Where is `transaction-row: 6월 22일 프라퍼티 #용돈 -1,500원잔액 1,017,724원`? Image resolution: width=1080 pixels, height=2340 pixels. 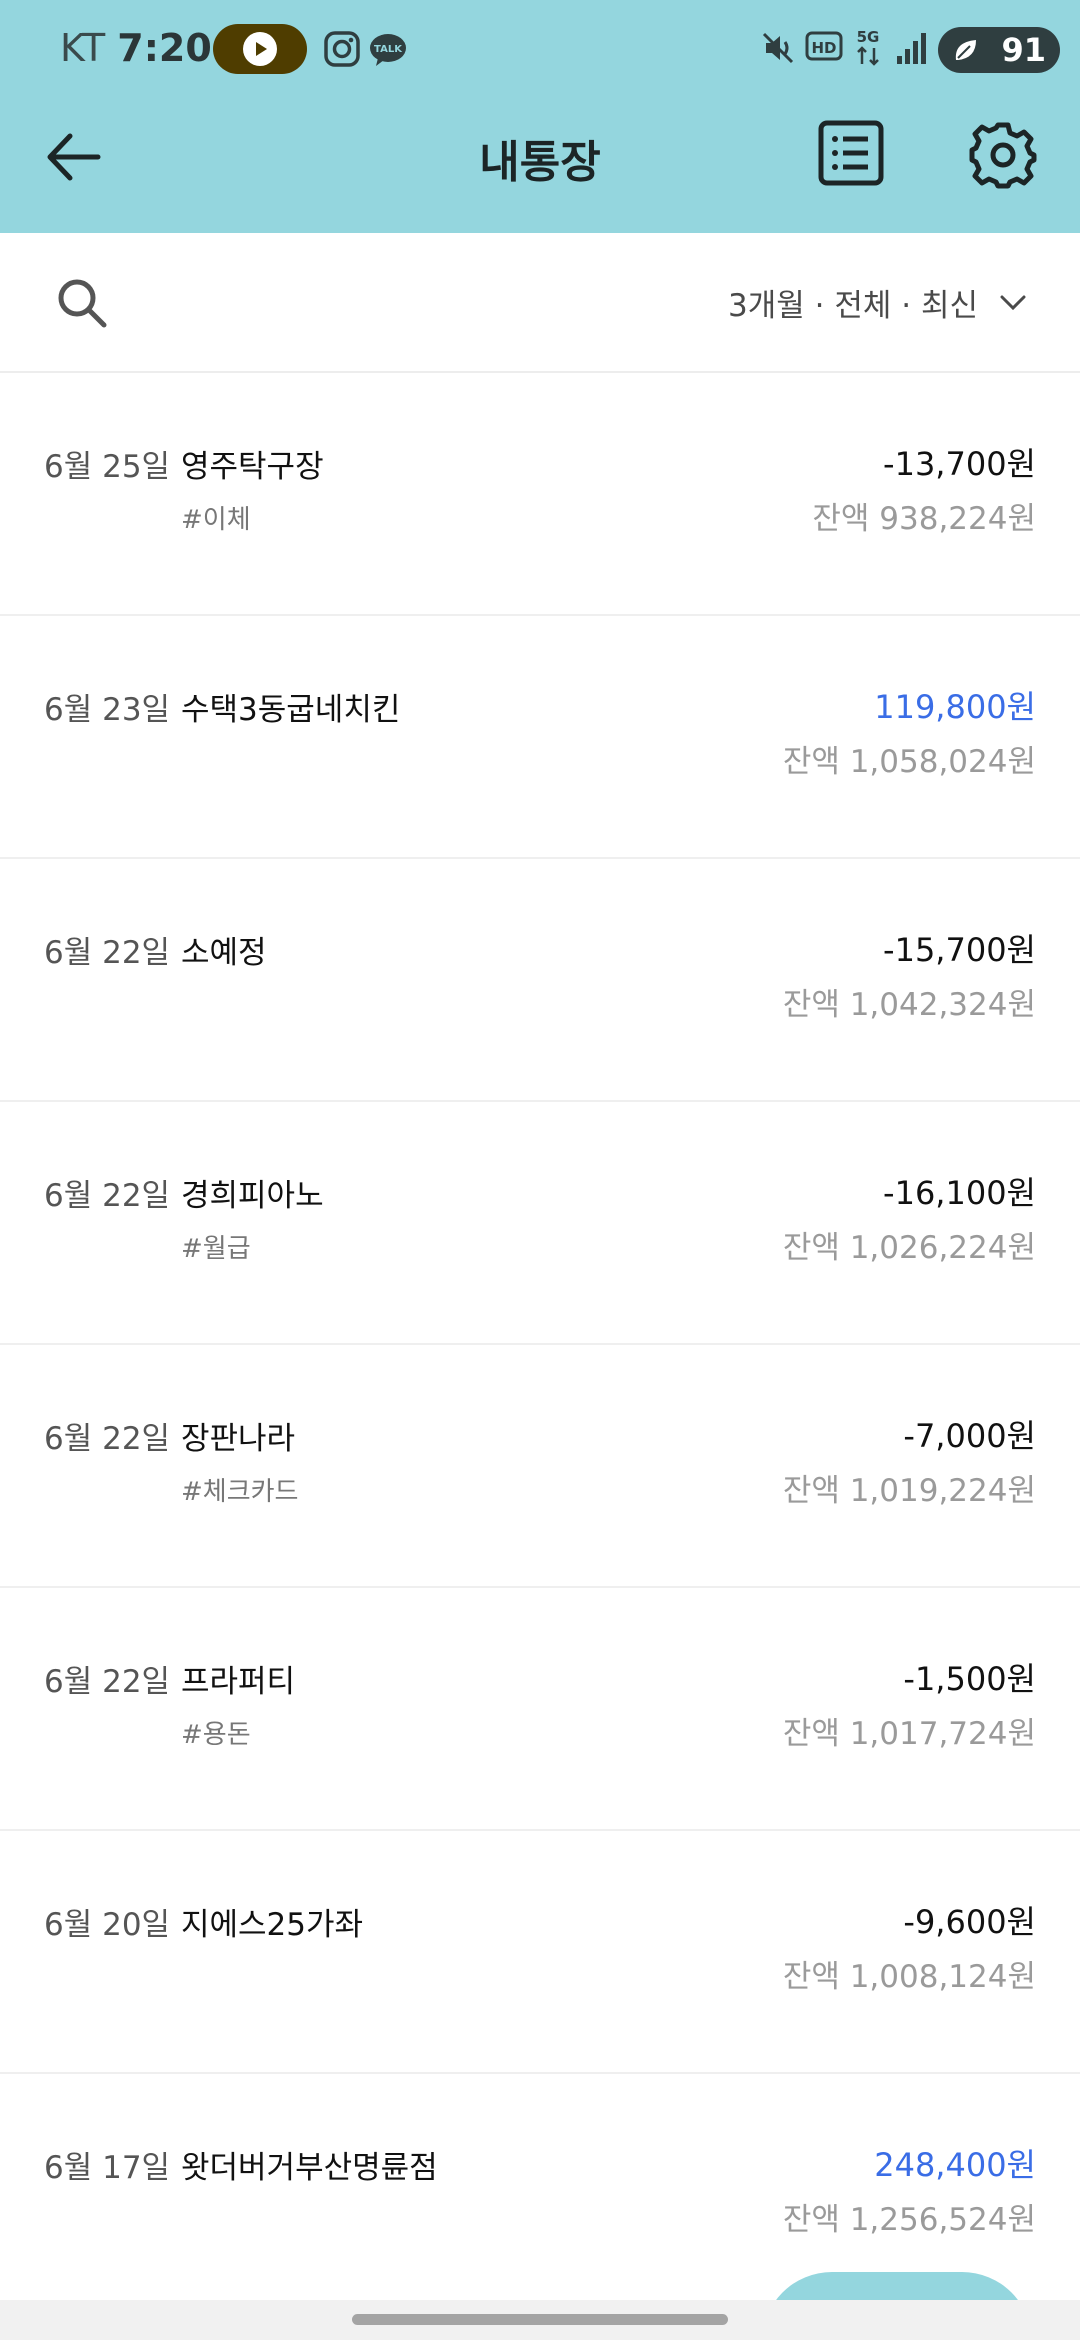 transaction-row: 6월 22일 프라퍼티 #용돈 -1,500원잔액 1,017,724원 is located at coordinates (540, 1709).